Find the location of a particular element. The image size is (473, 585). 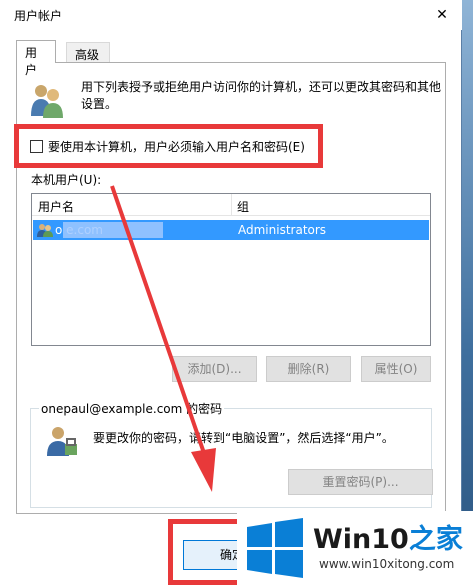

watermark-brand-home: 之家 is located at coordinates (435, 539).